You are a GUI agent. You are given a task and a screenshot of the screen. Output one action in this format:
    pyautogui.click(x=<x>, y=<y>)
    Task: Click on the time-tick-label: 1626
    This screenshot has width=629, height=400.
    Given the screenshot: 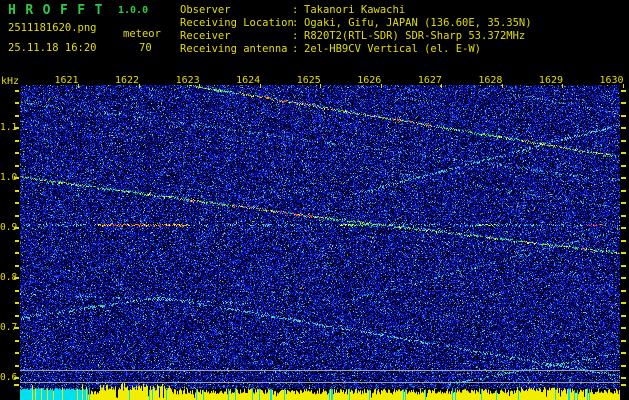 What is the action you would take?
    pyautogui.click(x=369, y=80)
    